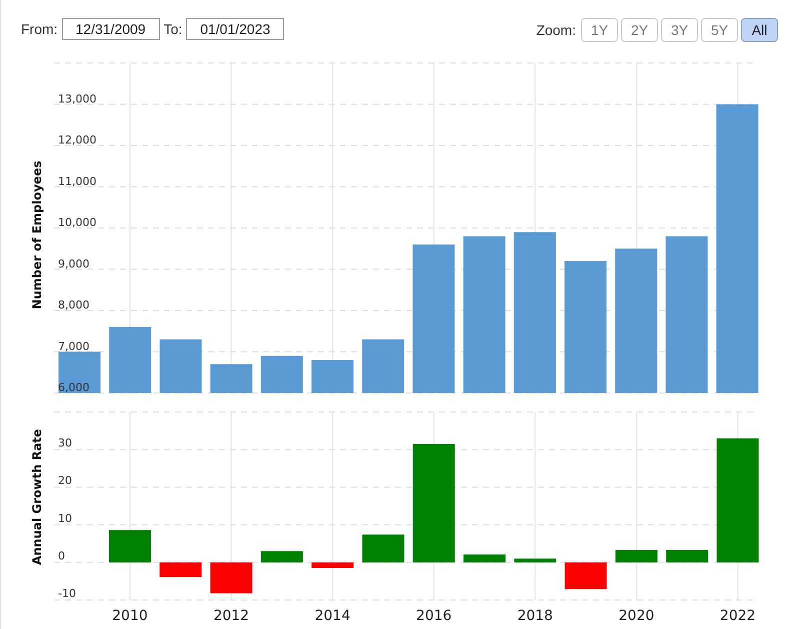 This screenshot has height=629, width=798. What do you see at coordinates (74, 387) in the screenshot?
I see `y-tick-label: 6,000` at bounding box center [74, 387].